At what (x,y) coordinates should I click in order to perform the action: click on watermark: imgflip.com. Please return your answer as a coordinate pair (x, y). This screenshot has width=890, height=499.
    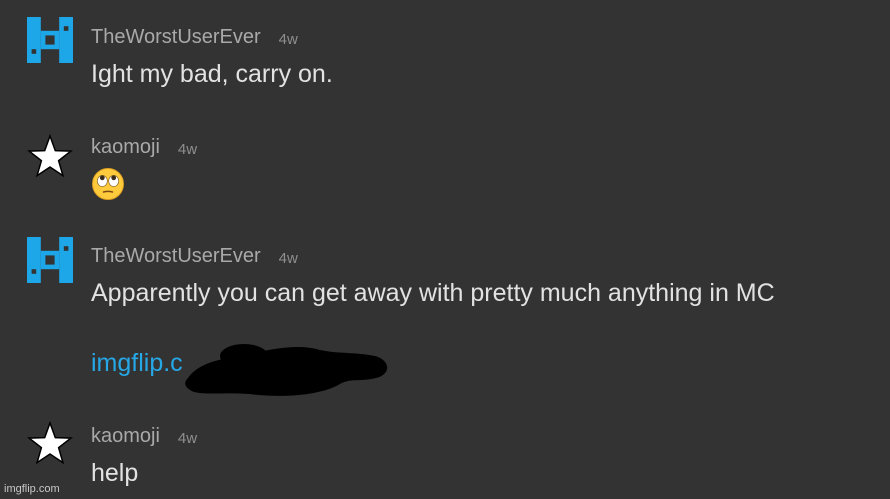
    Looking at the image, I should click on (32, 489).